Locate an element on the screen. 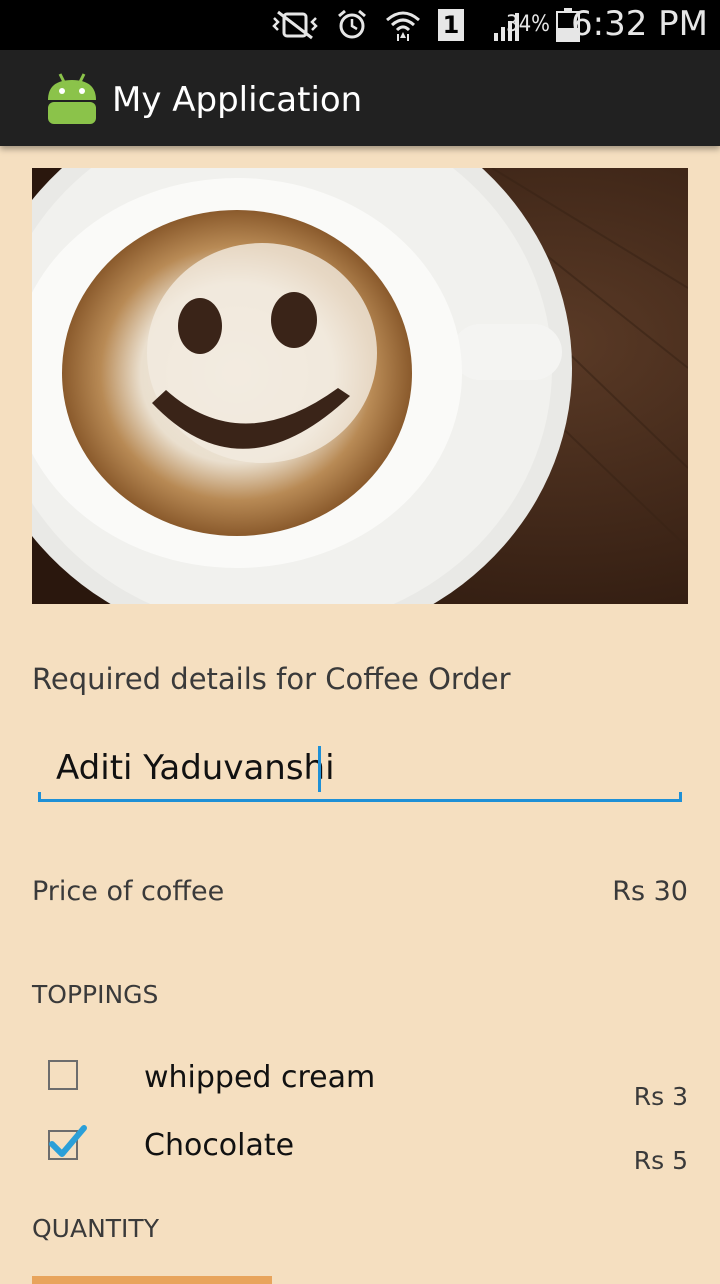 The width and height of the screenshot is (720, 1284). alarm-icon is located at coordinates (352, 25).